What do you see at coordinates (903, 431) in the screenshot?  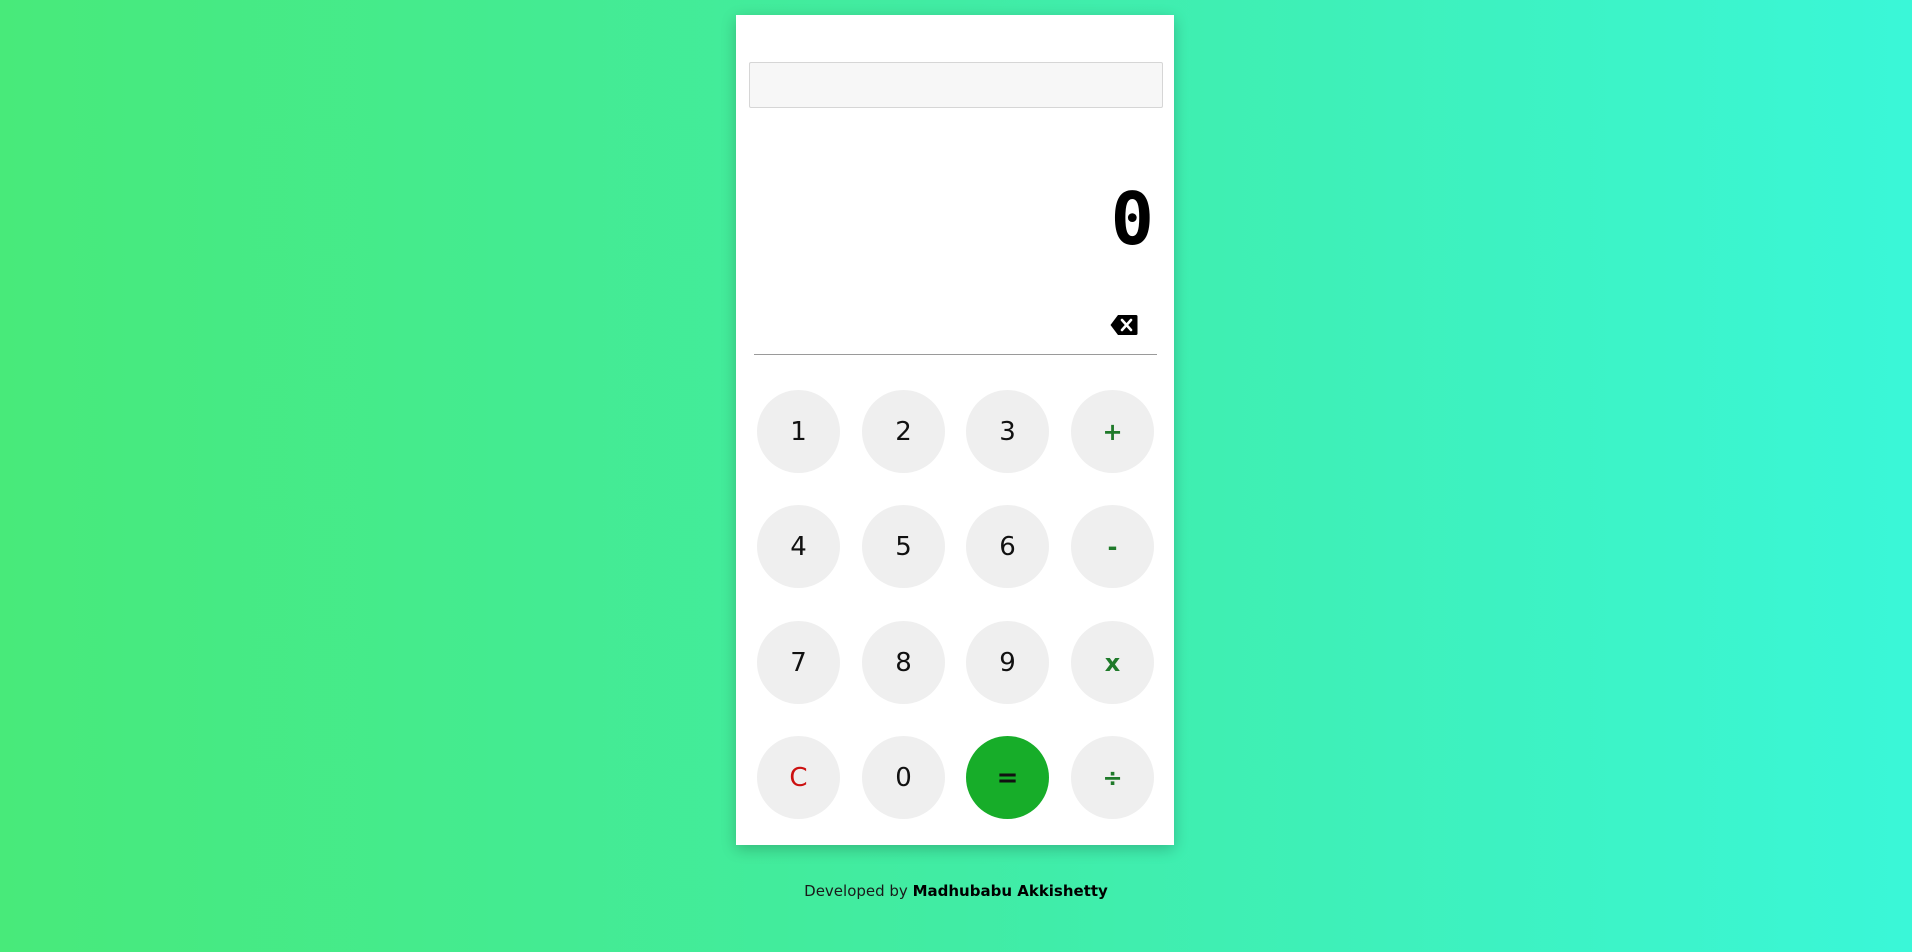 I see `key-2: 2` at bounding box center [903, 431].